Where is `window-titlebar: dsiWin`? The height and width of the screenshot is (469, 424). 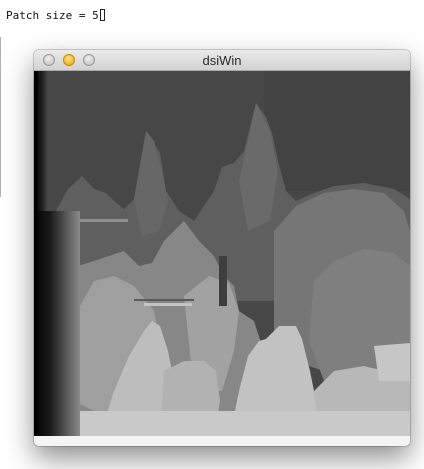
window-titlebar: dsiWin is located at coordinates (222, 60).